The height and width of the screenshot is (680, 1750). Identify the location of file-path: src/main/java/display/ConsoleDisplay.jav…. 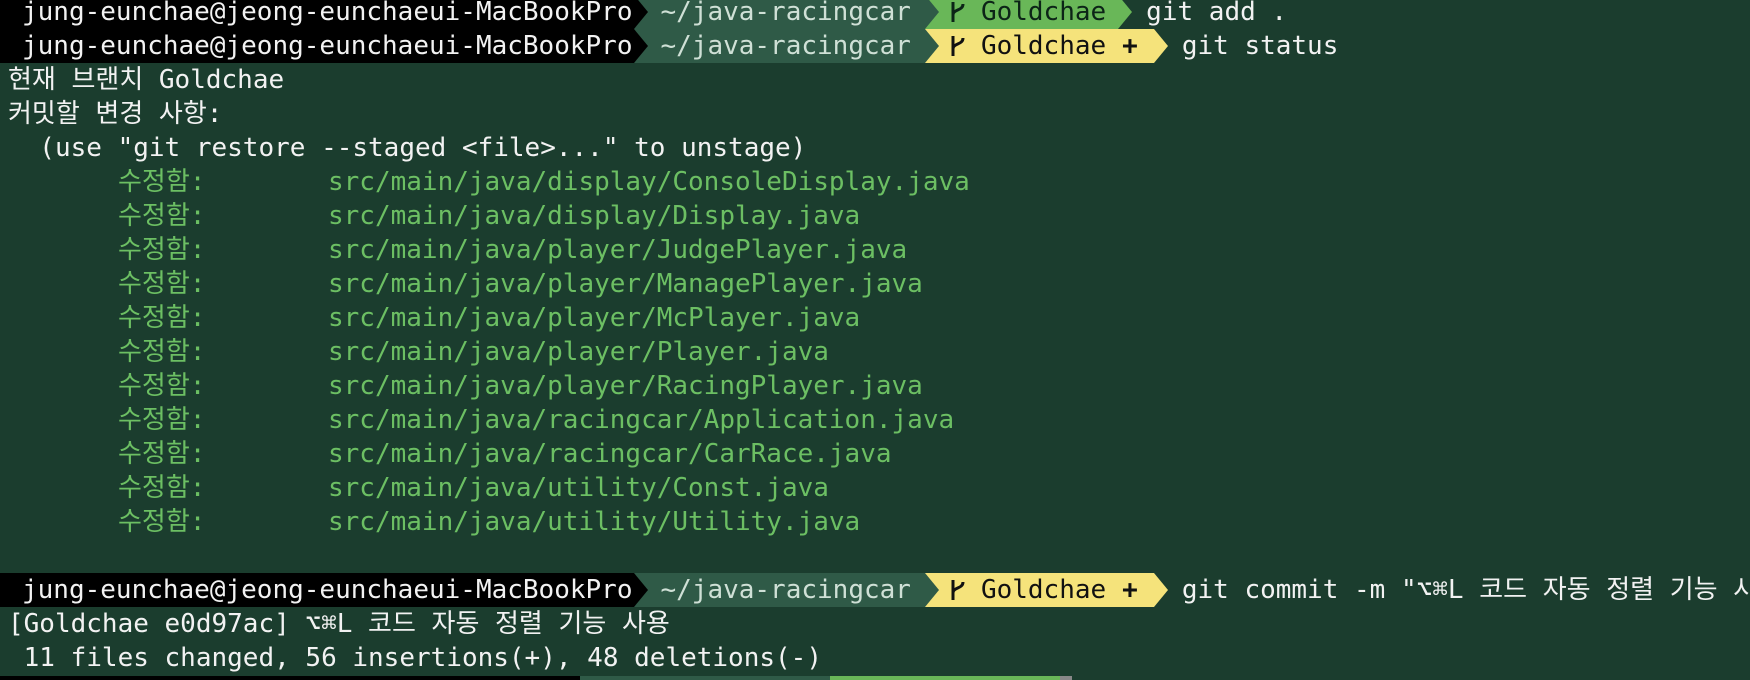
(649, 182).